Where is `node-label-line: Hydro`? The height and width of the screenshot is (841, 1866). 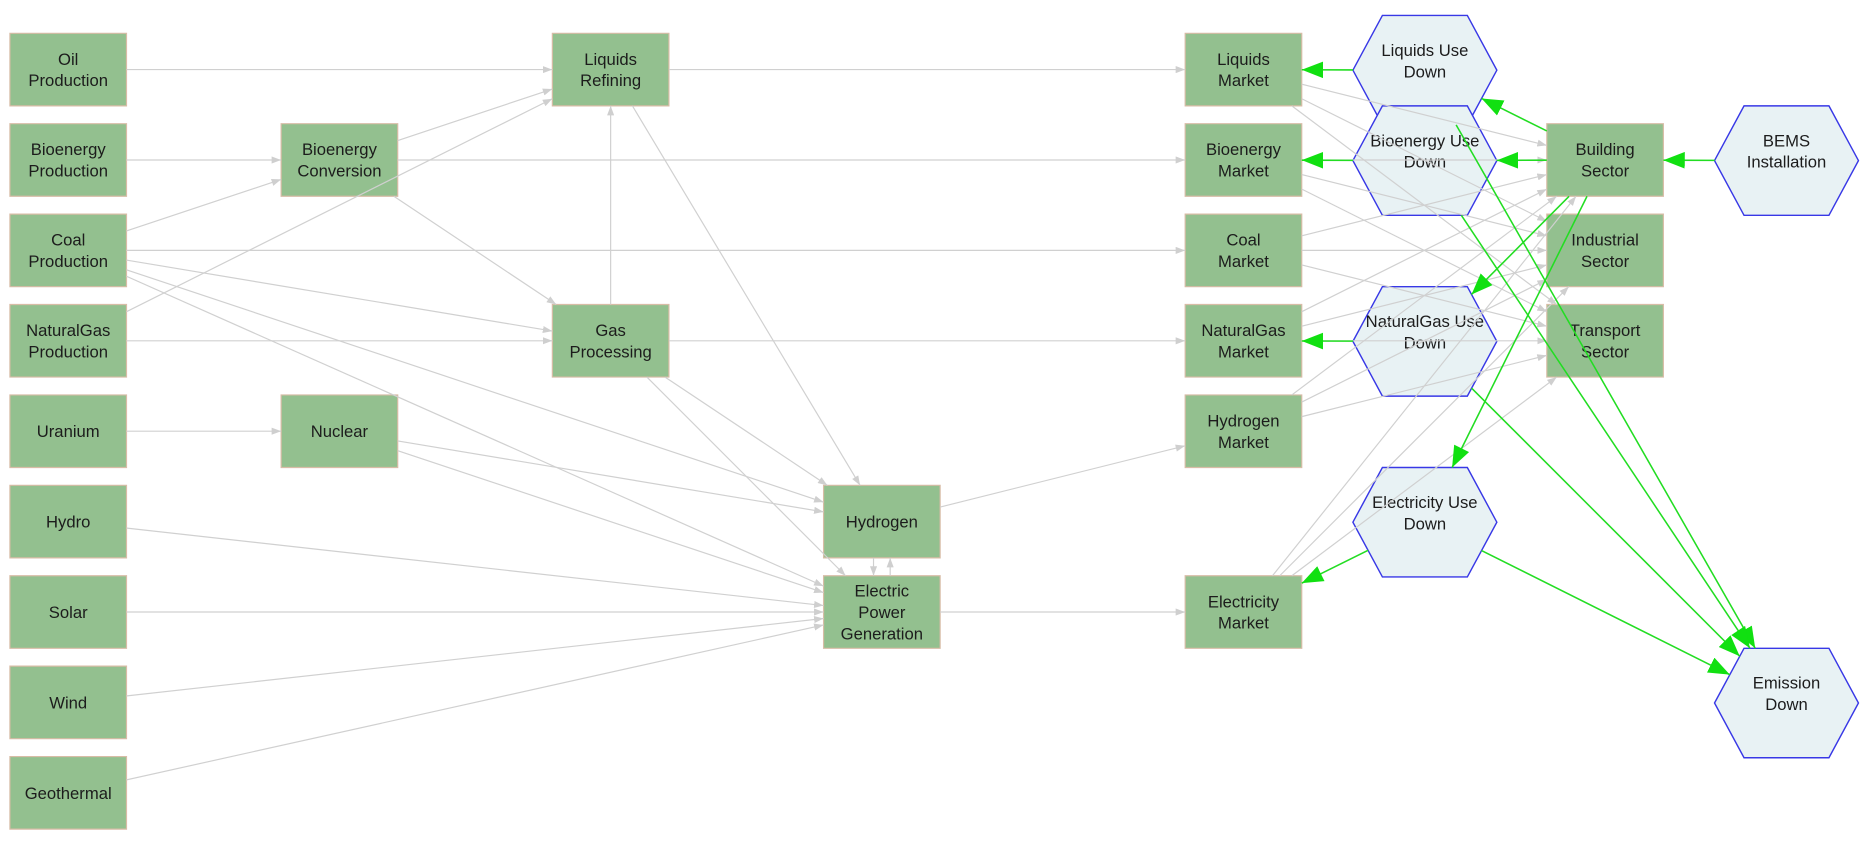 node-label-line: Hydro is located at coordinates (68, 522).